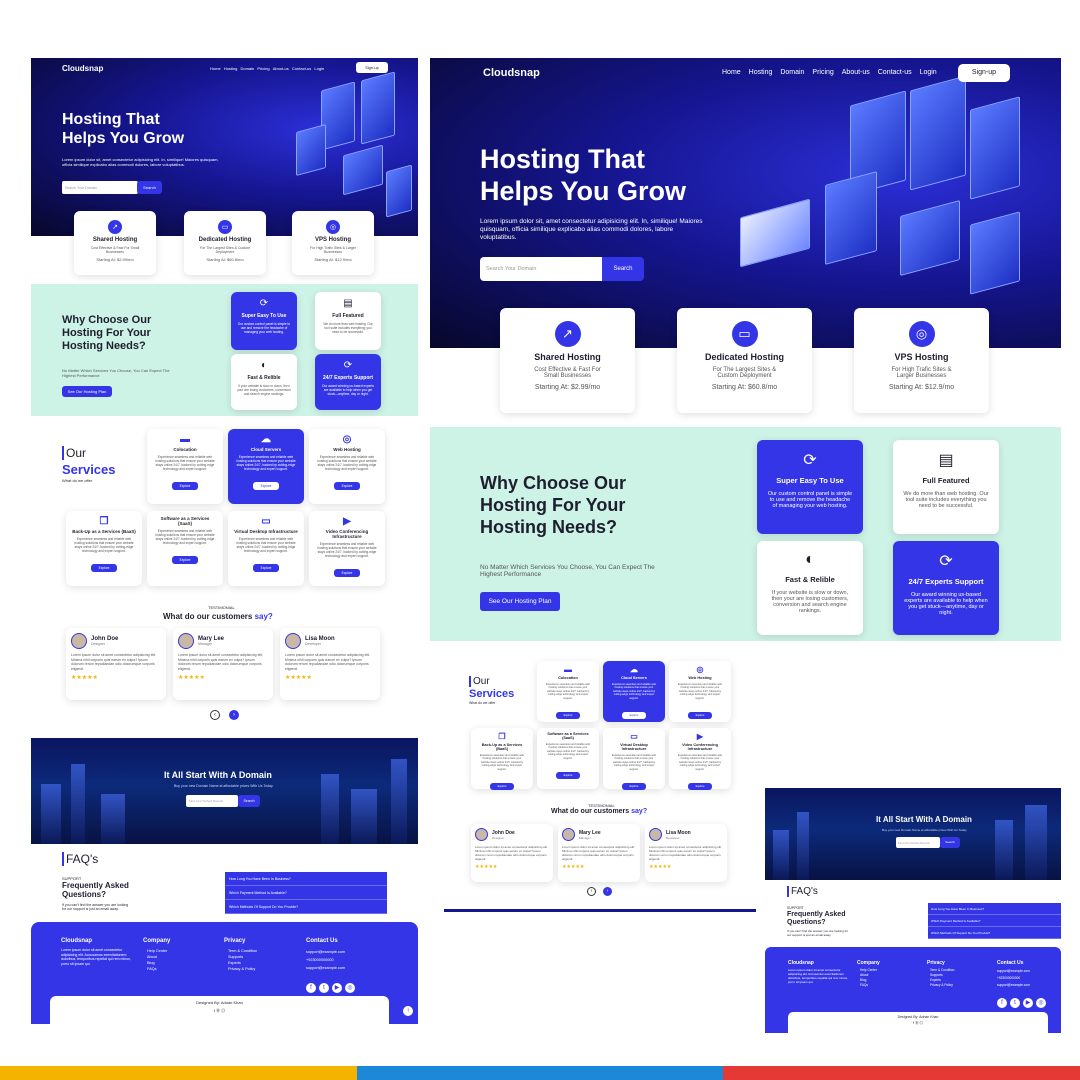  I want to click on brand-logo-left: Cloudsnap, so click(82, 68).